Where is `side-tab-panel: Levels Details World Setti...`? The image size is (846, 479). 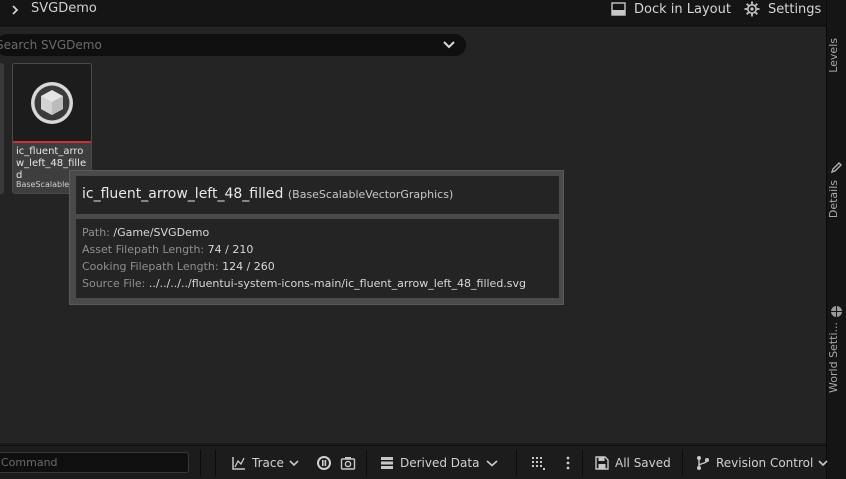
side-tab-panel: Levels Details World Setti... is located at coordinates (836, 239).